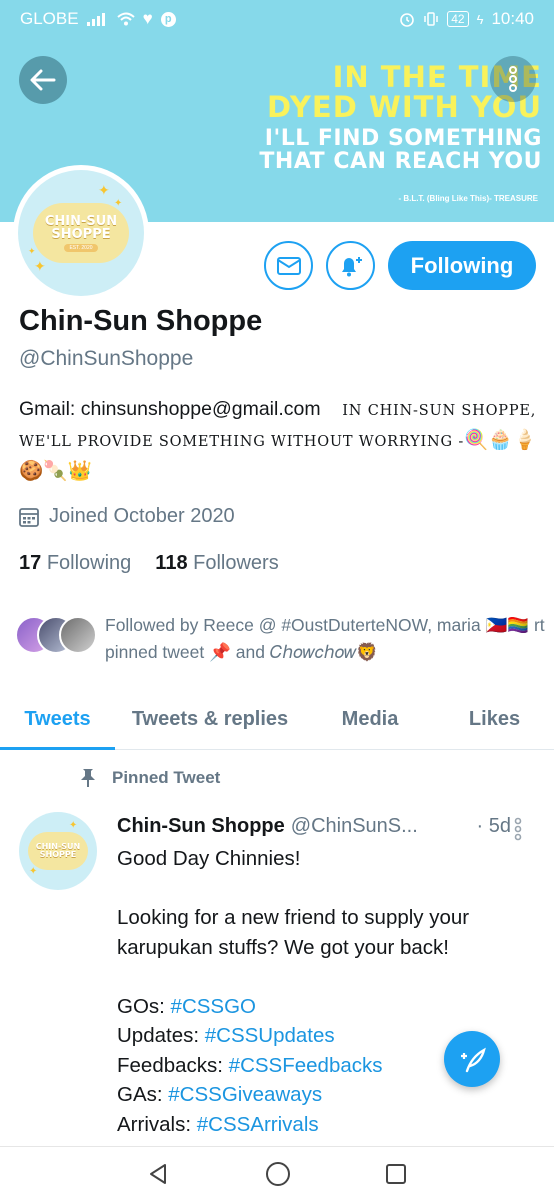 The image size is (554, 1200). Describe the element at coordinates (512, 18) in the screenshot. I see `clock: 10:40` at that location.